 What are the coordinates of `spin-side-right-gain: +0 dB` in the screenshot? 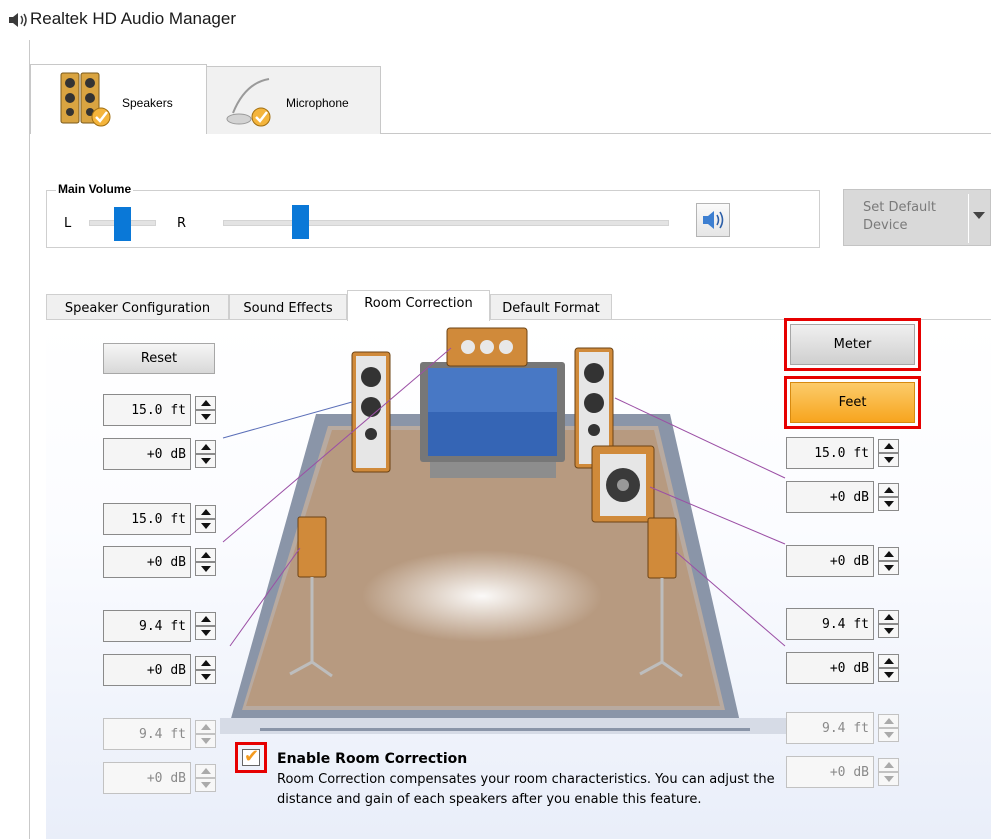 It's located at (843, 772).